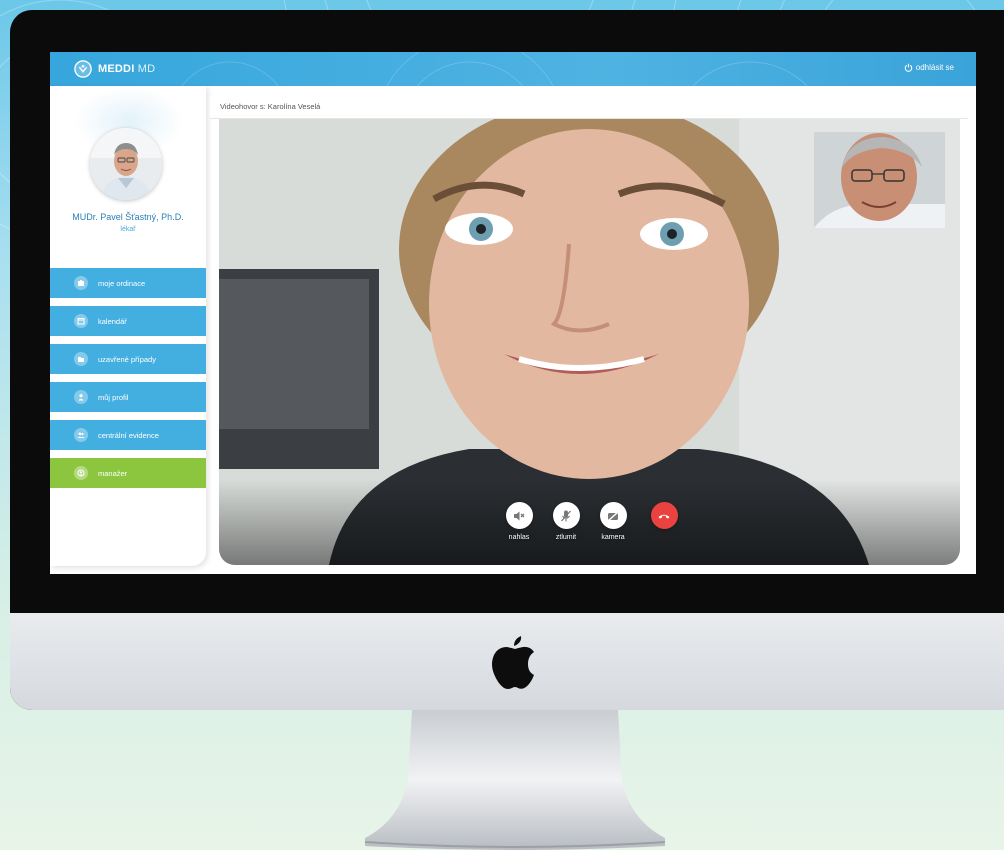 The width and height of the screenshot is (1004, 850). I want to click on speaker-button, so click(519, 515).